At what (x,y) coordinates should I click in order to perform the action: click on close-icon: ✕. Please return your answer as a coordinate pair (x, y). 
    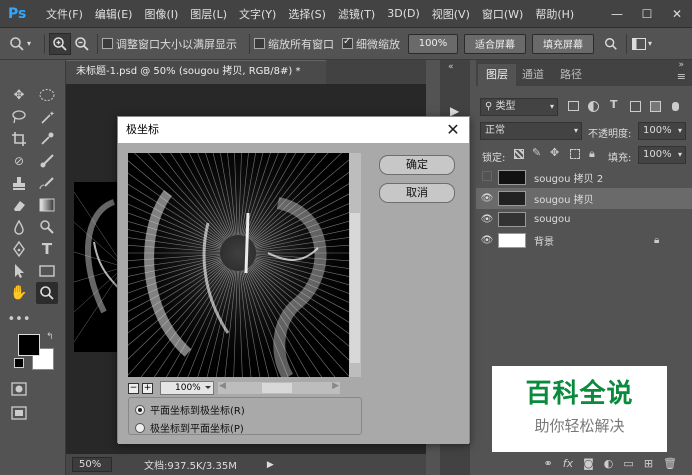
    Looking at the image, I should click on (453, 130).